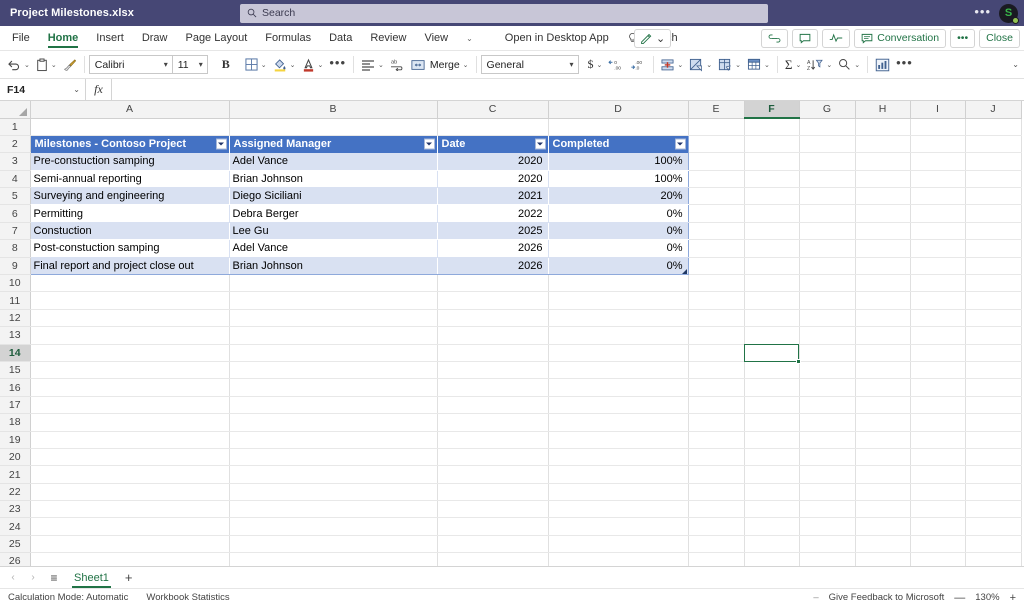  What do you see at coordinates (493, 422) in the screenshot?
I see `cell-C18` at bounding box center [493, 422].